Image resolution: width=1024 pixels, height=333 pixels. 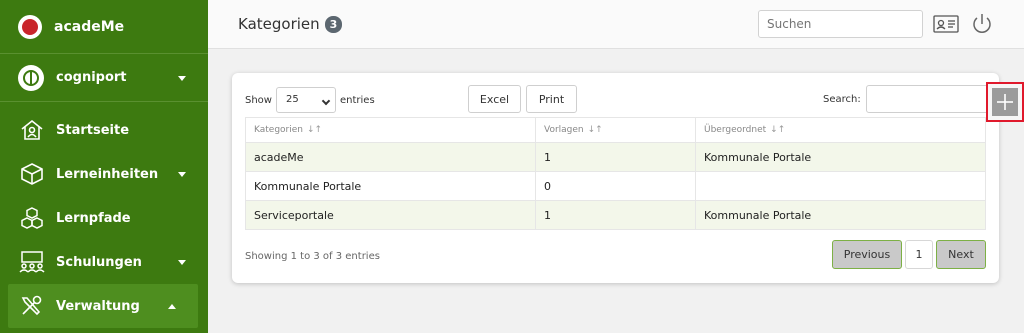 What do you see at coordinates (292, 99) in the screenshot?
I see `page-length-value: 25` at bounding box center [292, 99].